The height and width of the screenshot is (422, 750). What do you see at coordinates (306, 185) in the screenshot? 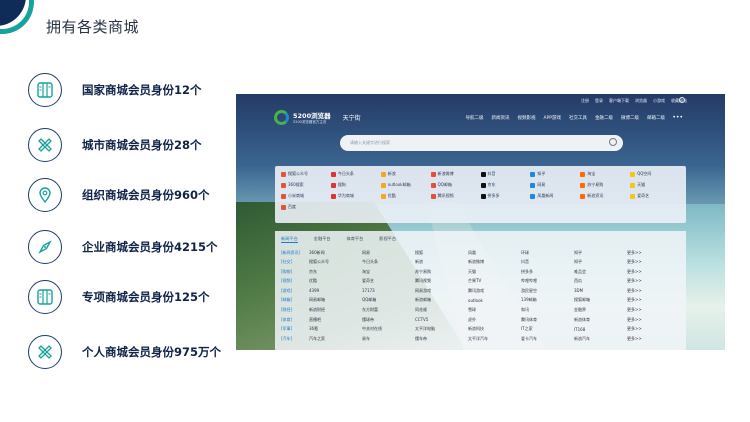
I see `site-link: 360搜索` at bounding box center [306, 185].